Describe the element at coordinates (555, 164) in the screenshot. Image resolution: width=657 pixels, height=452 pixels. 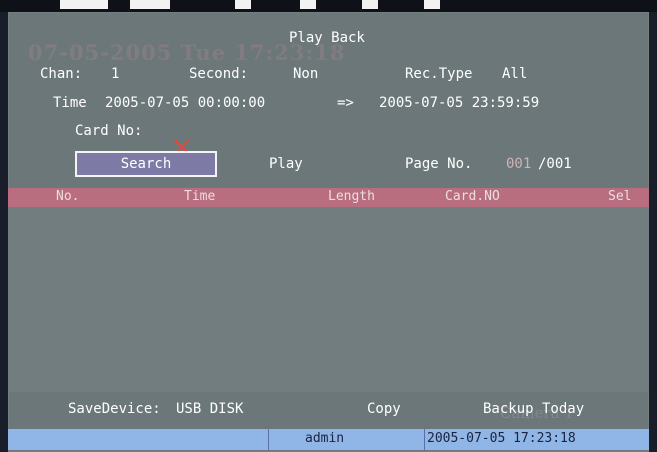
I see `page-total: /001` at that location.